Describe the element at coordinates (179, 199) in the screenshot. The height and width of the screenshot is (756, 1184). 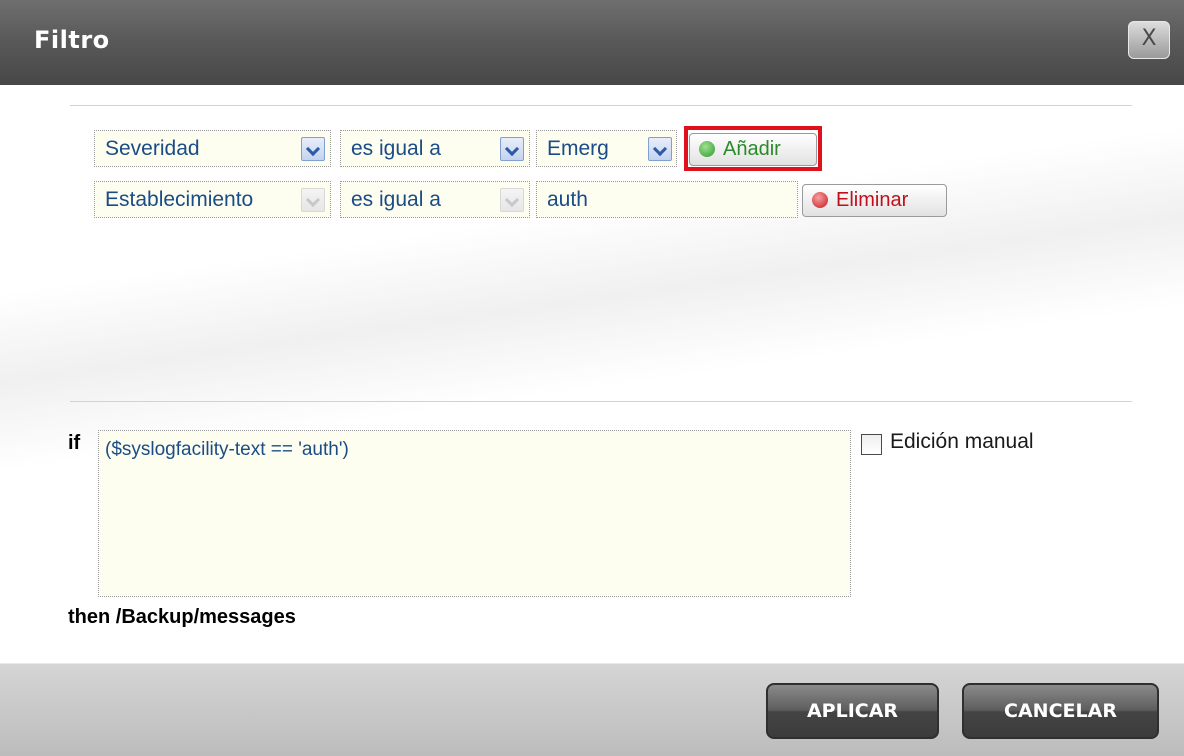
I see `rule-2-field-value: Establecimiento` at that location.